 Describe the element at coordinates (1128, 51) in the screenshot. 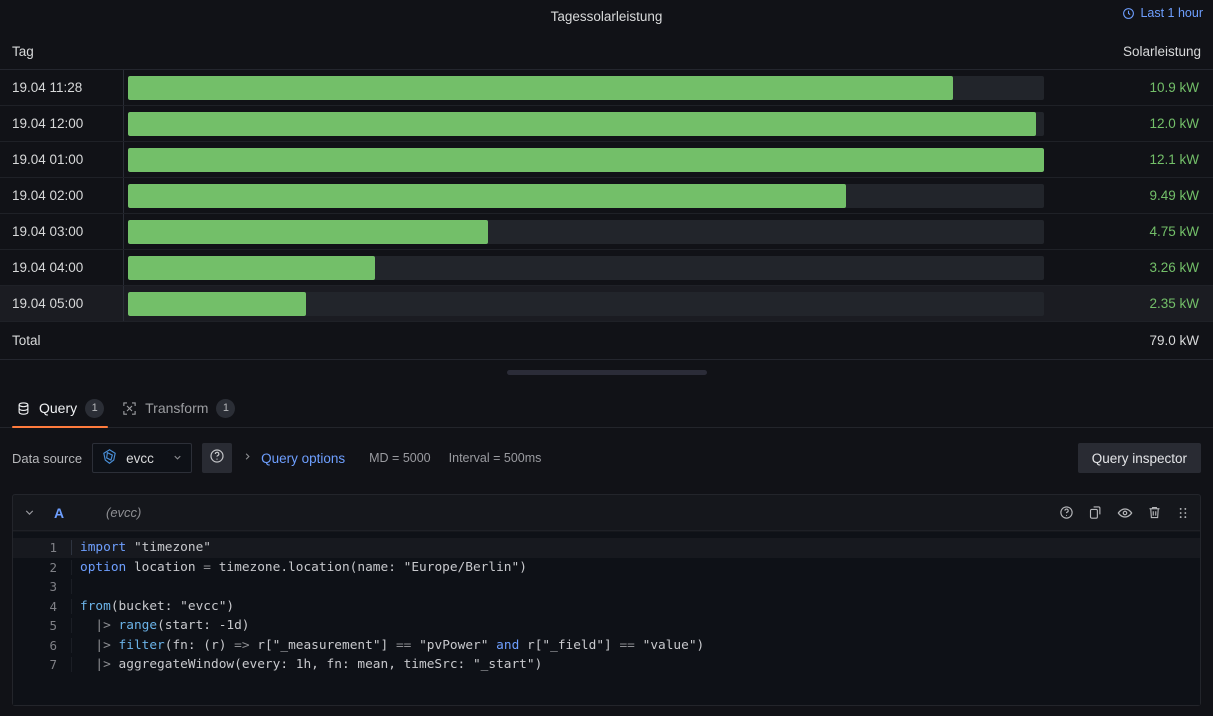

I see `column-header-value: Solarleistung` at that location.